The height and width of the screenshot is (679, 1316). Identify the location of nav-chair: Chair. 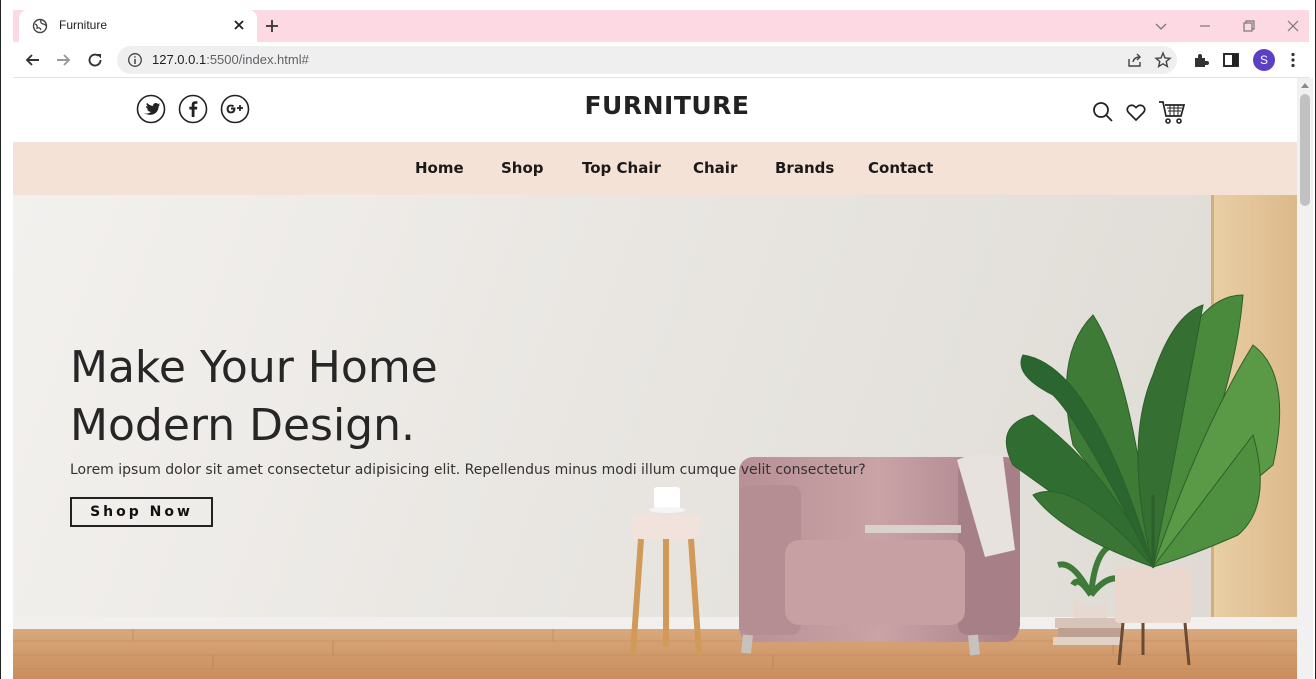
(715, 168).